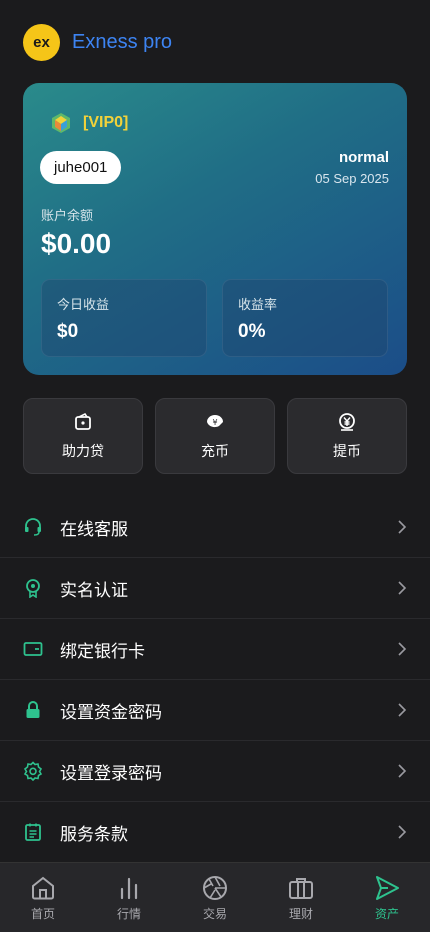 The height and width of the screenshot is (932, 430). I want to click on app-header: ex Exness pro, so click(215, 42).